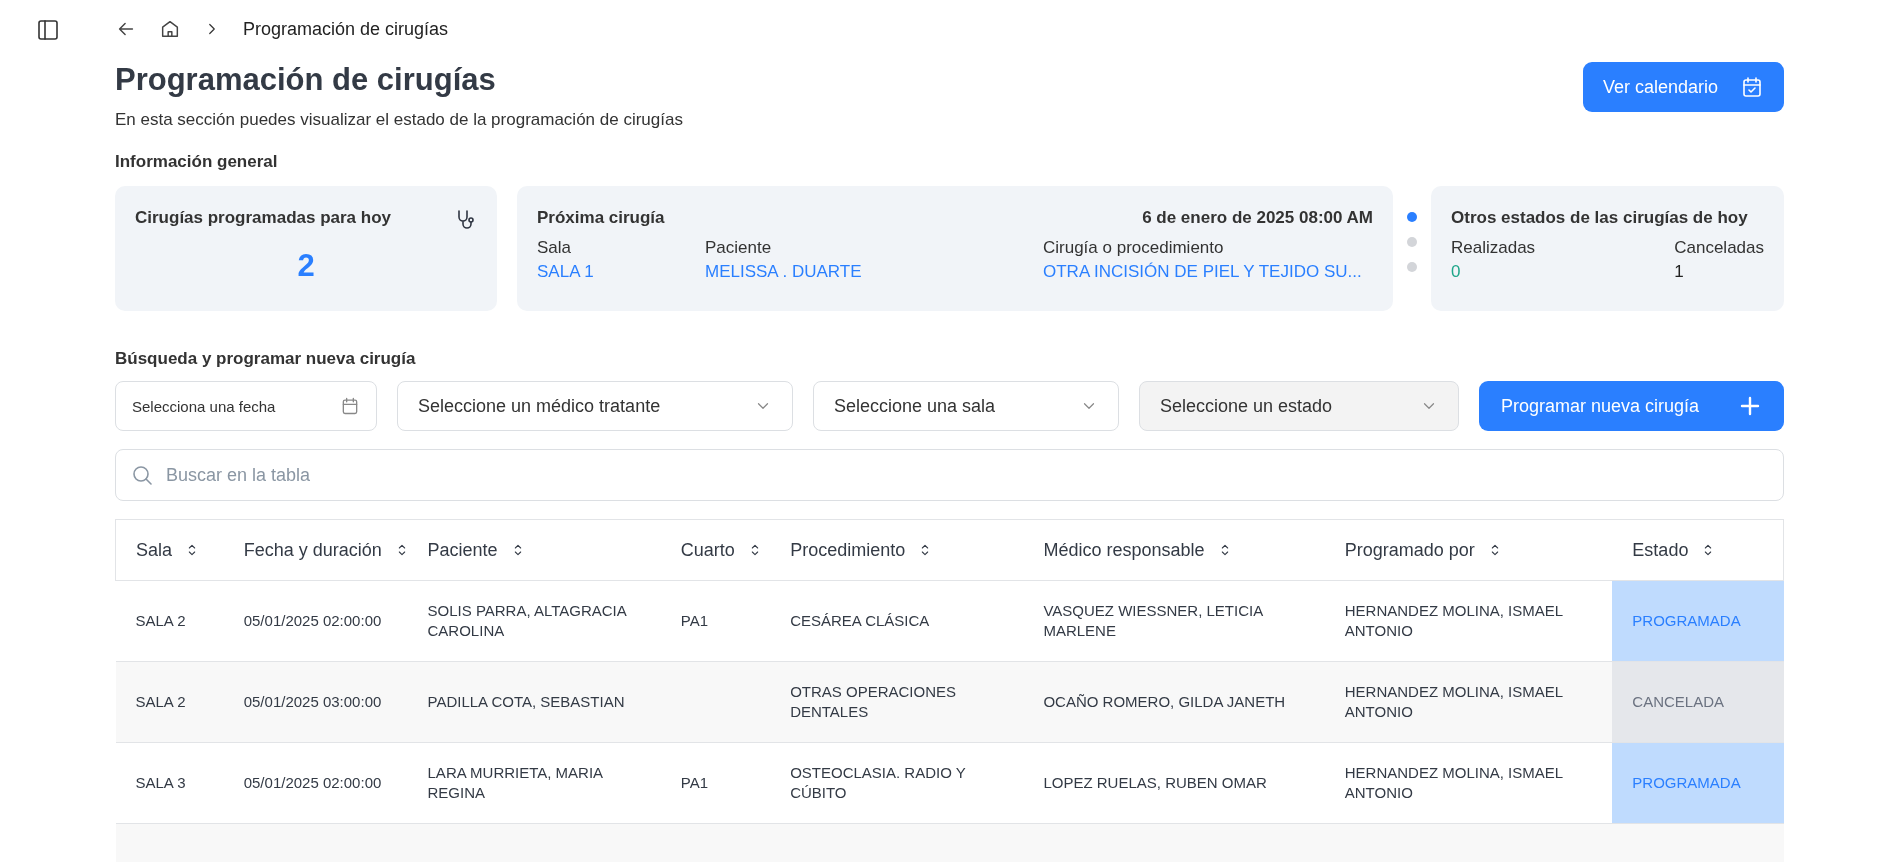 The height and width of the screenshot is (862, 1892). I want to click on table-cell: OCAÑO ROMERO, GILDA JANETH, so click(1164, 701).